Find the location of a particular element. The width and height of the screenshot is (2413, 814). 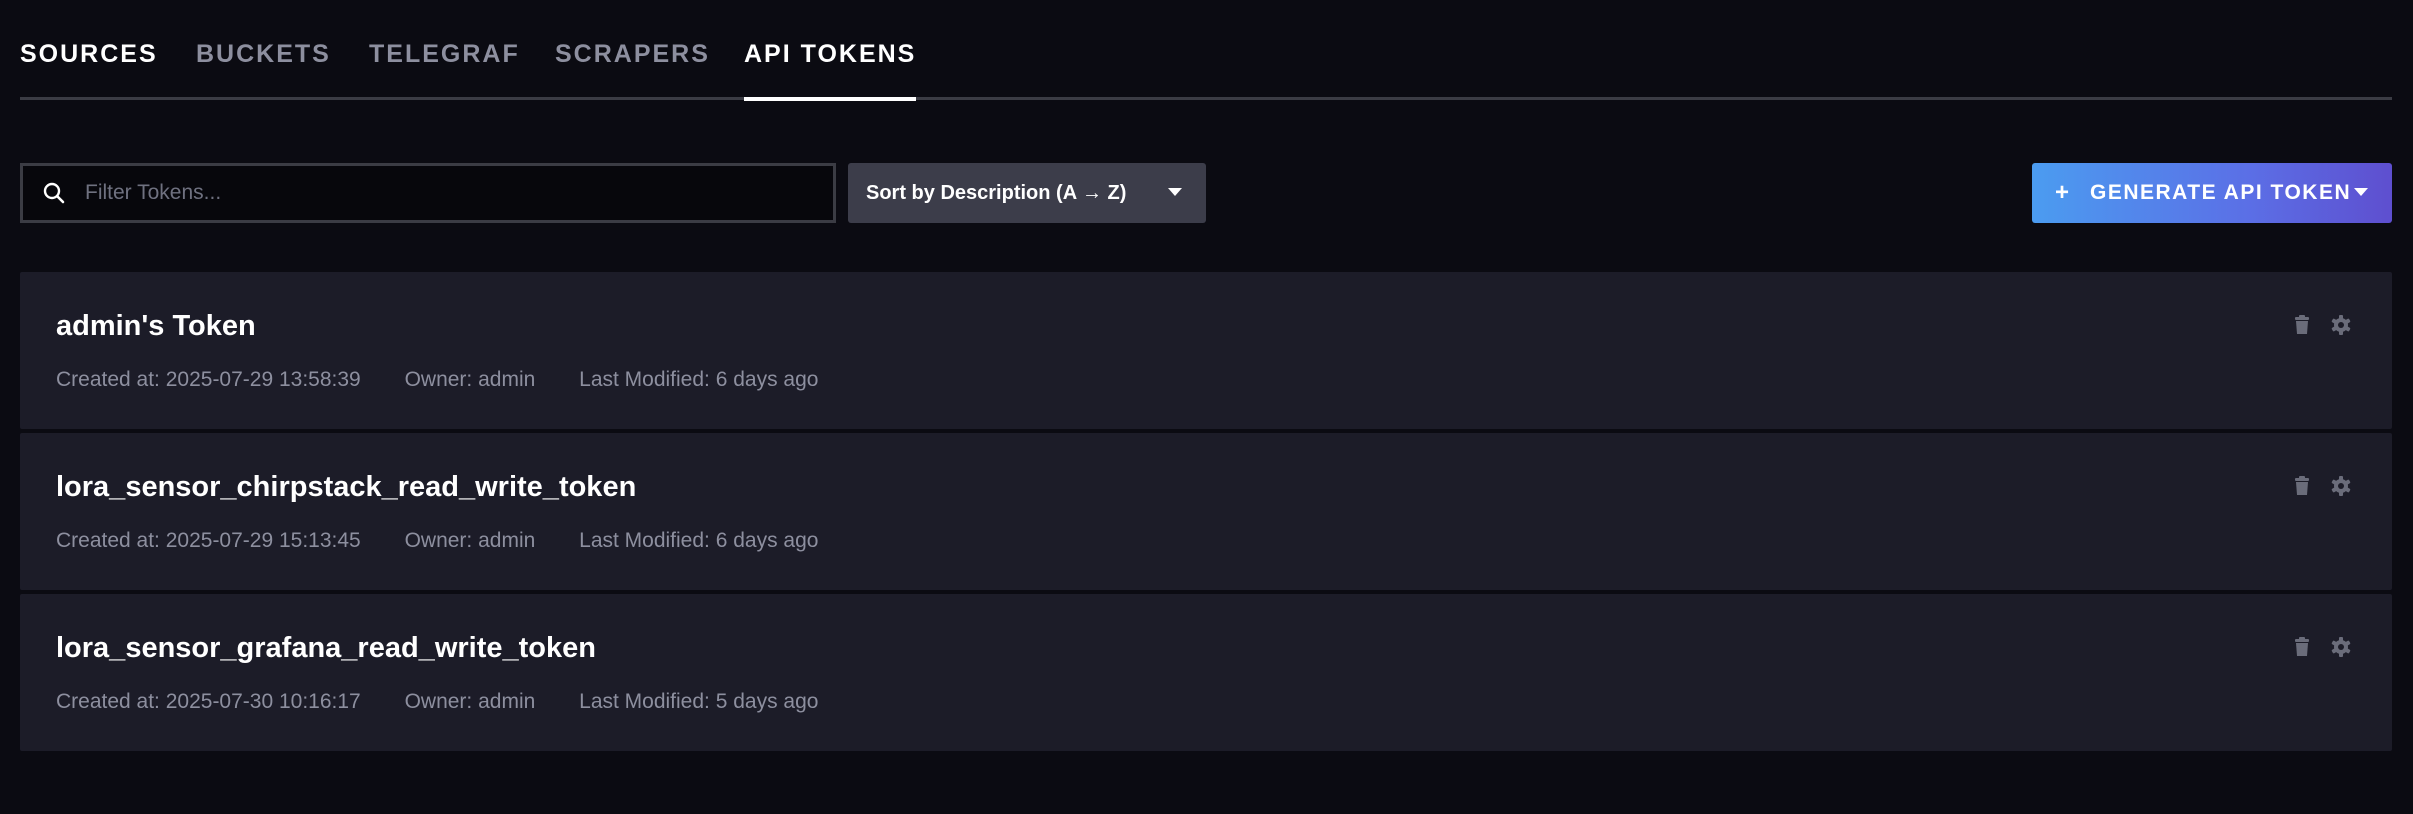

token-last-modified: Last Modified: 5 days ago is located at coordinates (699, 701).